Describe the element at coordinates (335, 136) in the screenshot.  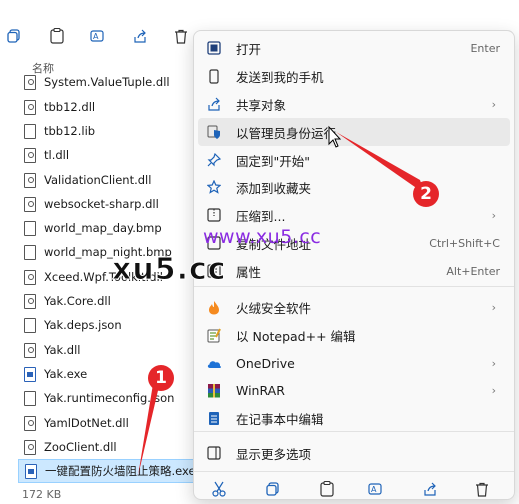
I see `mouse-cursor-icon` at that location.